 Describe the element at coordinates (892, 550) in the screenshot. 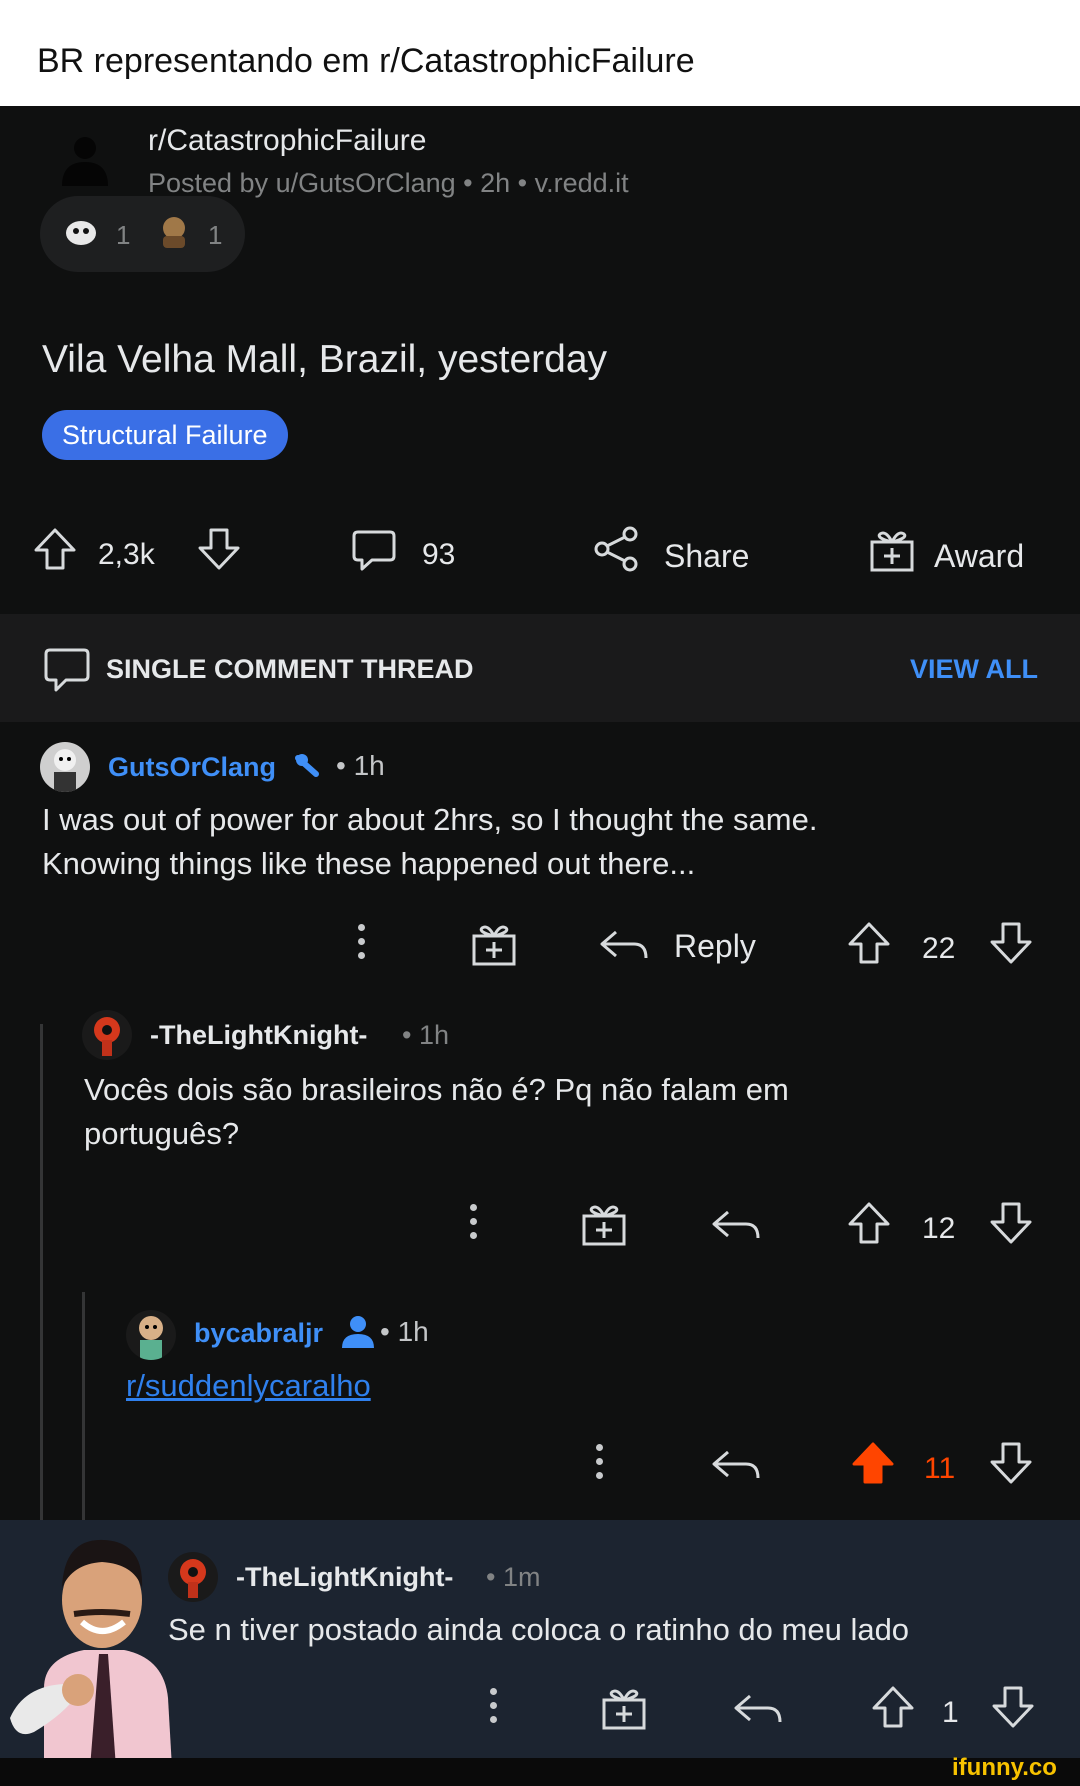

I see `award-button-icon` at that location.